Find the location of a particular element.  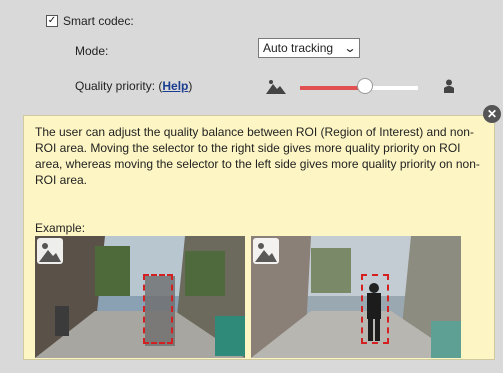

mode-select: Auto tracking ⌄ is located at coordinates (309, 48).